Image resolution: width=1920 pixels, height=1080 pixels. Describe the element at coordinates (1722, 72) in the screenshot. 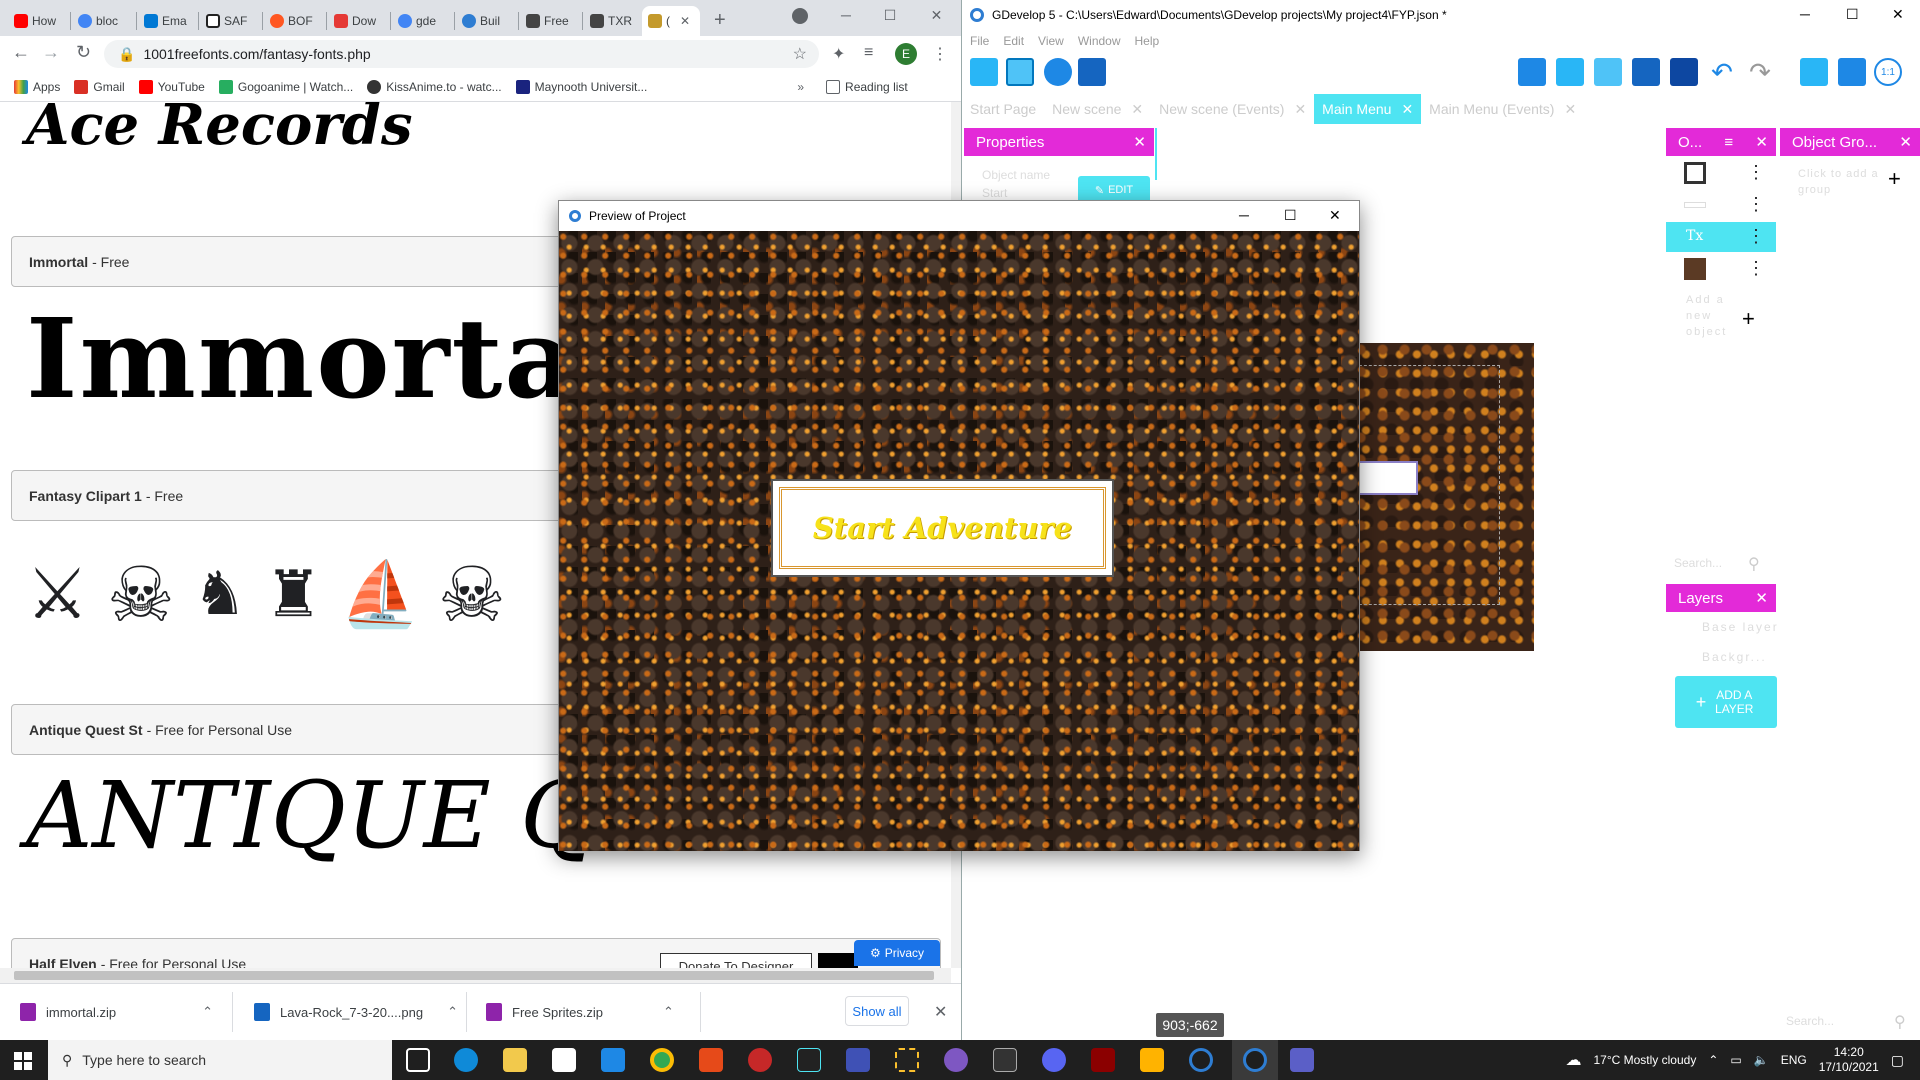

I see `undo-icon: ↶` at that location.